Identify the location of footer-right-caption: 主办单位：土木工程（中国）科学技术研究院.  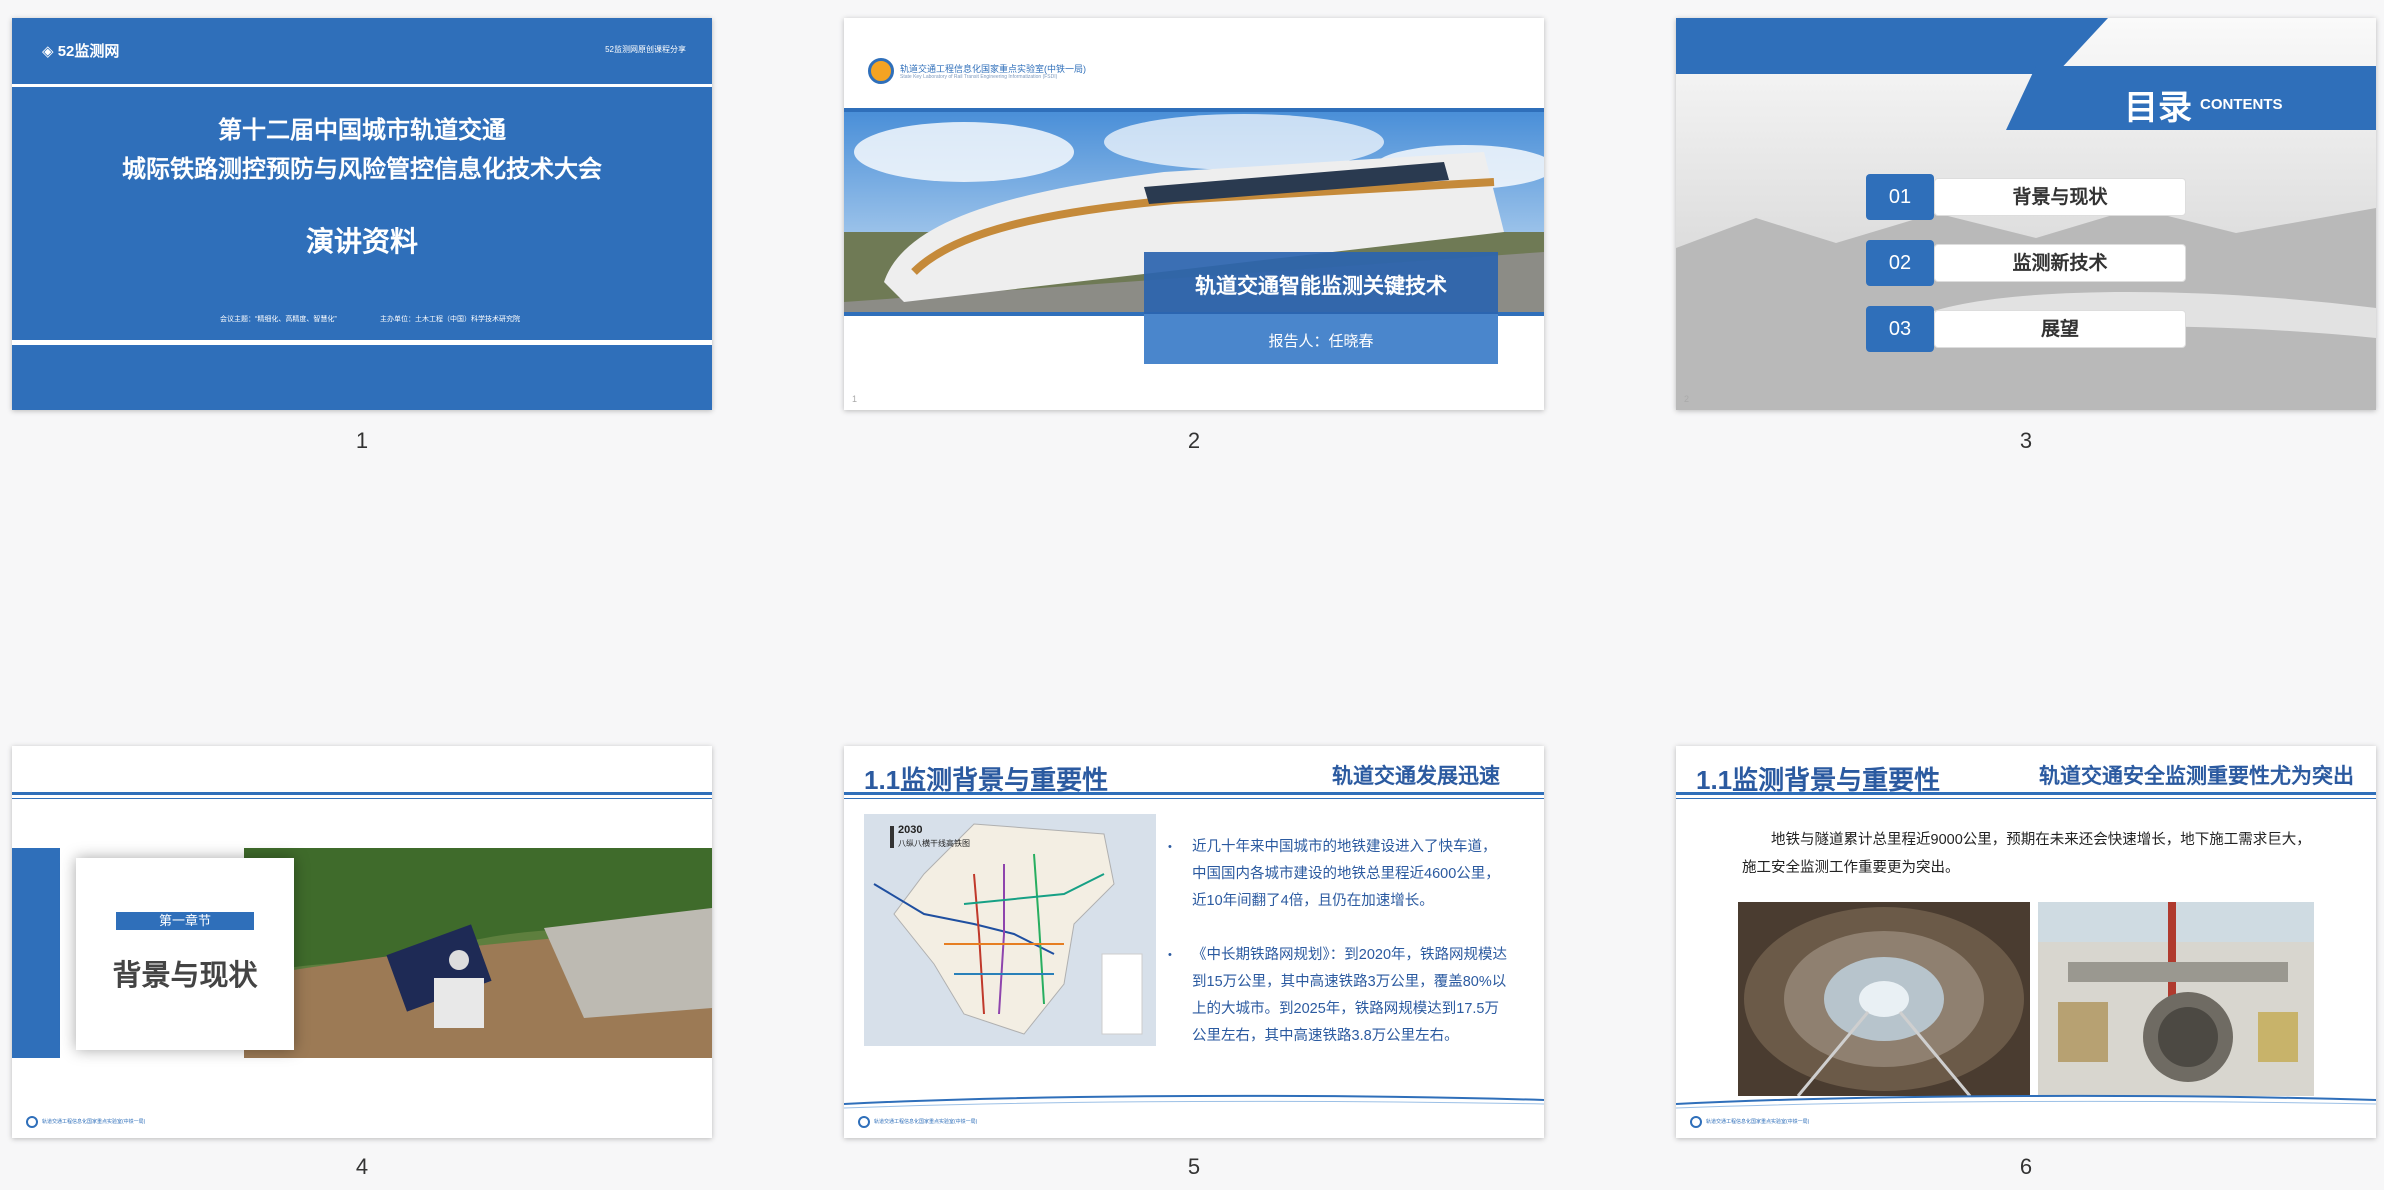
(450, 319).